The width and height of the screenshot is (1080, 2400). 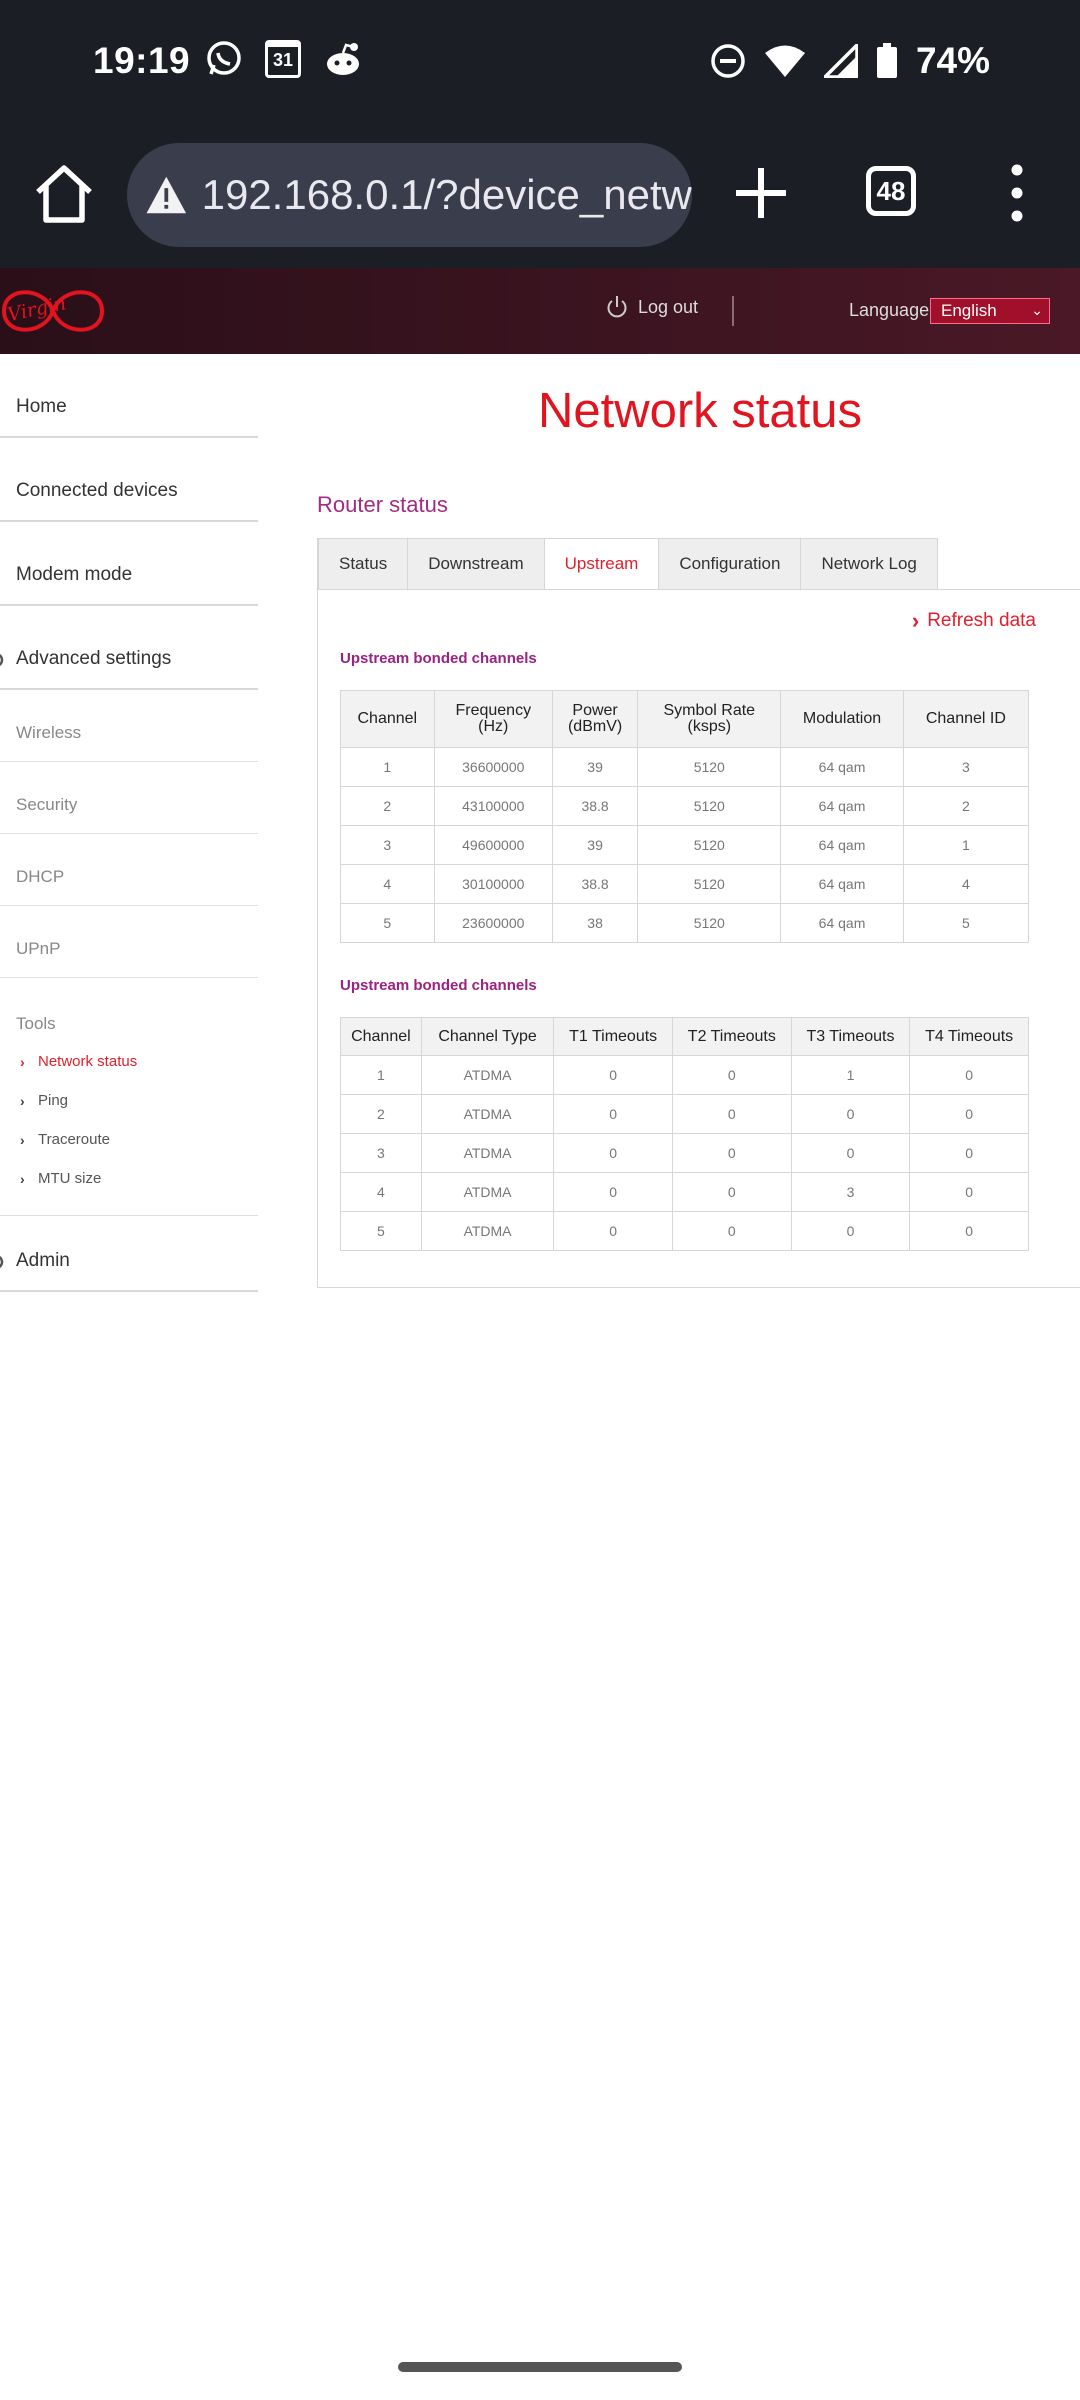 I want to click on table-row: 5 ATDMA 0 0 0 0, so click(x=684, y=1231).